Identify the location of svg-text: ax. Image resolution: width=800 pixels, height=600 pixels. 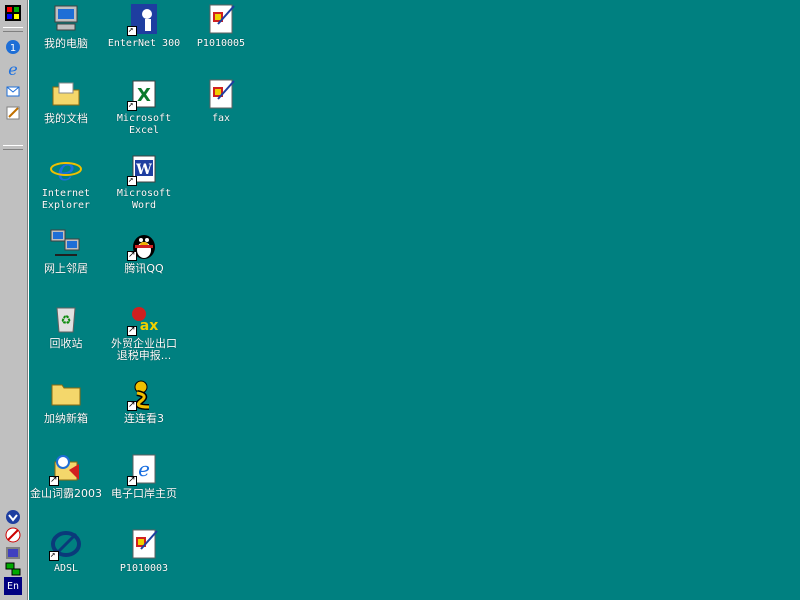
(149, 326).